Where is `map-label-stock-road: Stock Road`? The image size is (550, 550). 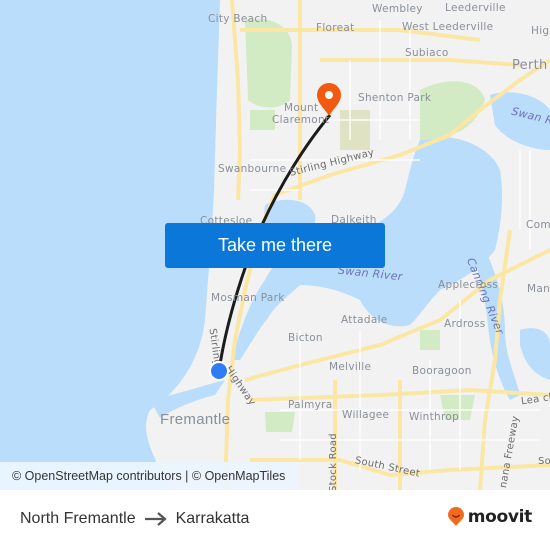 map-label-stock-road: Stock Road is located at coordinates (333, 461).